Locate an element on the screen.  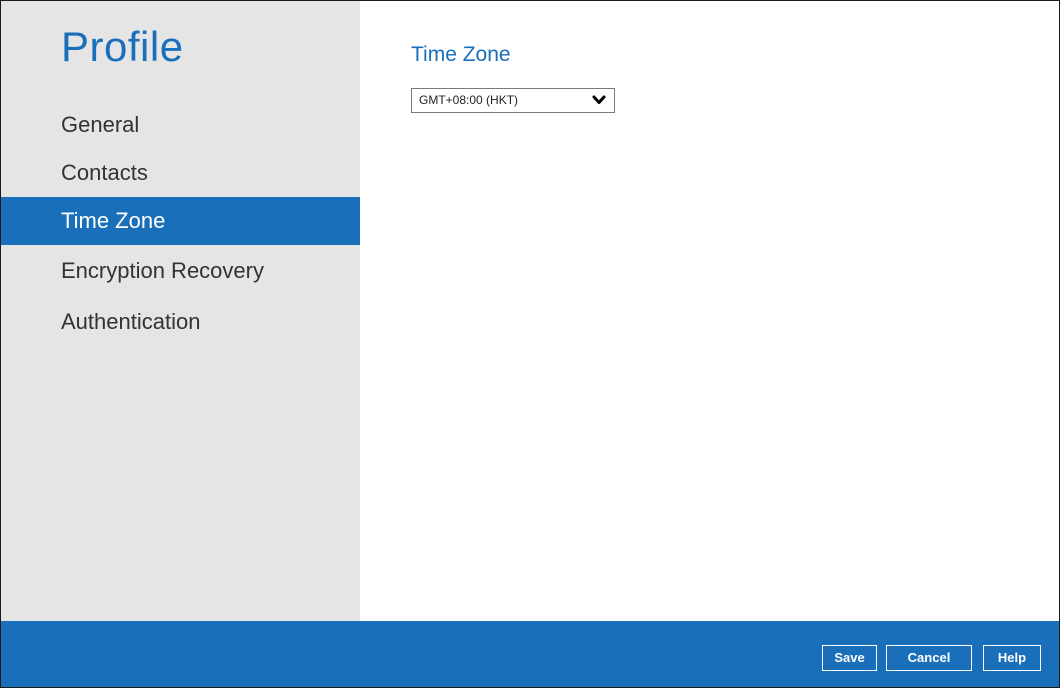
cancel-button: Cancel is located at coordinates (929, 658).